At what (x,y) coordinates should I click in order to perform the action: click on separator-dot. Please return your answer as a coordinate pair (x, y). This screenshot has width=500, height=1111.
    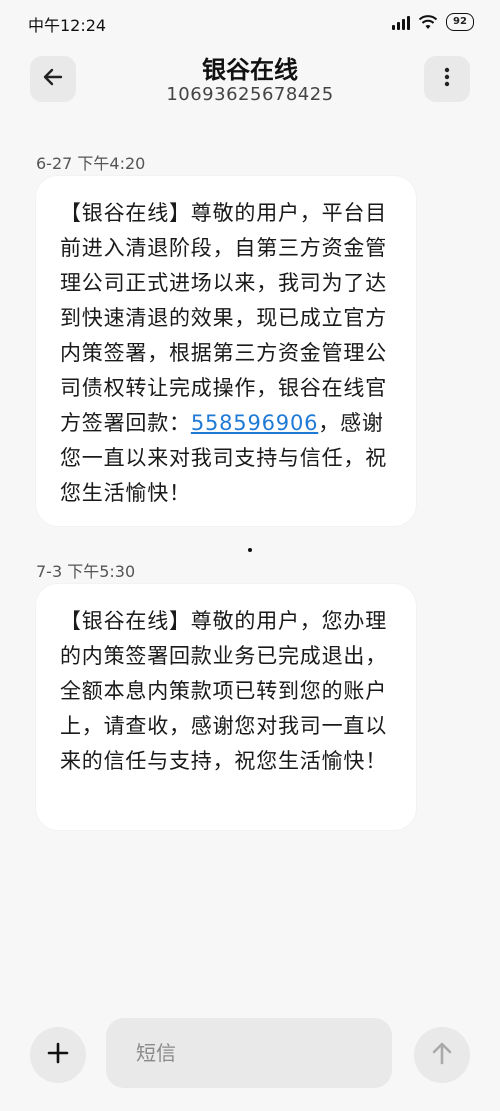
    Looking at the image, I should click on (250, 550).